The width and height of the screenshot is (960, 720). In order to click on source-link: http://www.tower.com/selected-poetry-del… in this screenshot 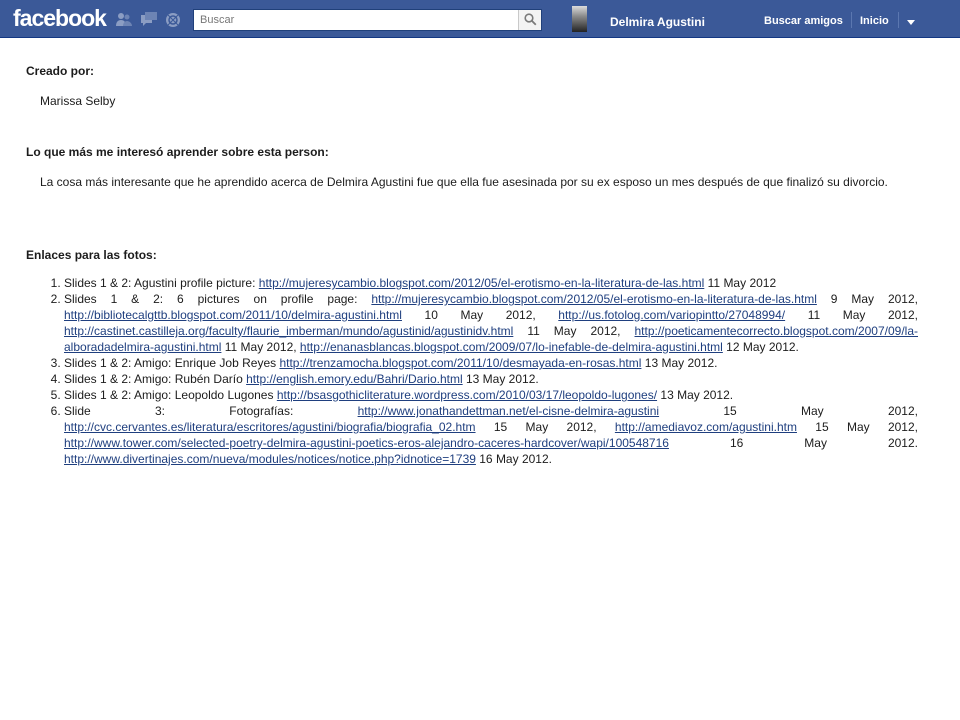, I will do `click(366, 443)`.